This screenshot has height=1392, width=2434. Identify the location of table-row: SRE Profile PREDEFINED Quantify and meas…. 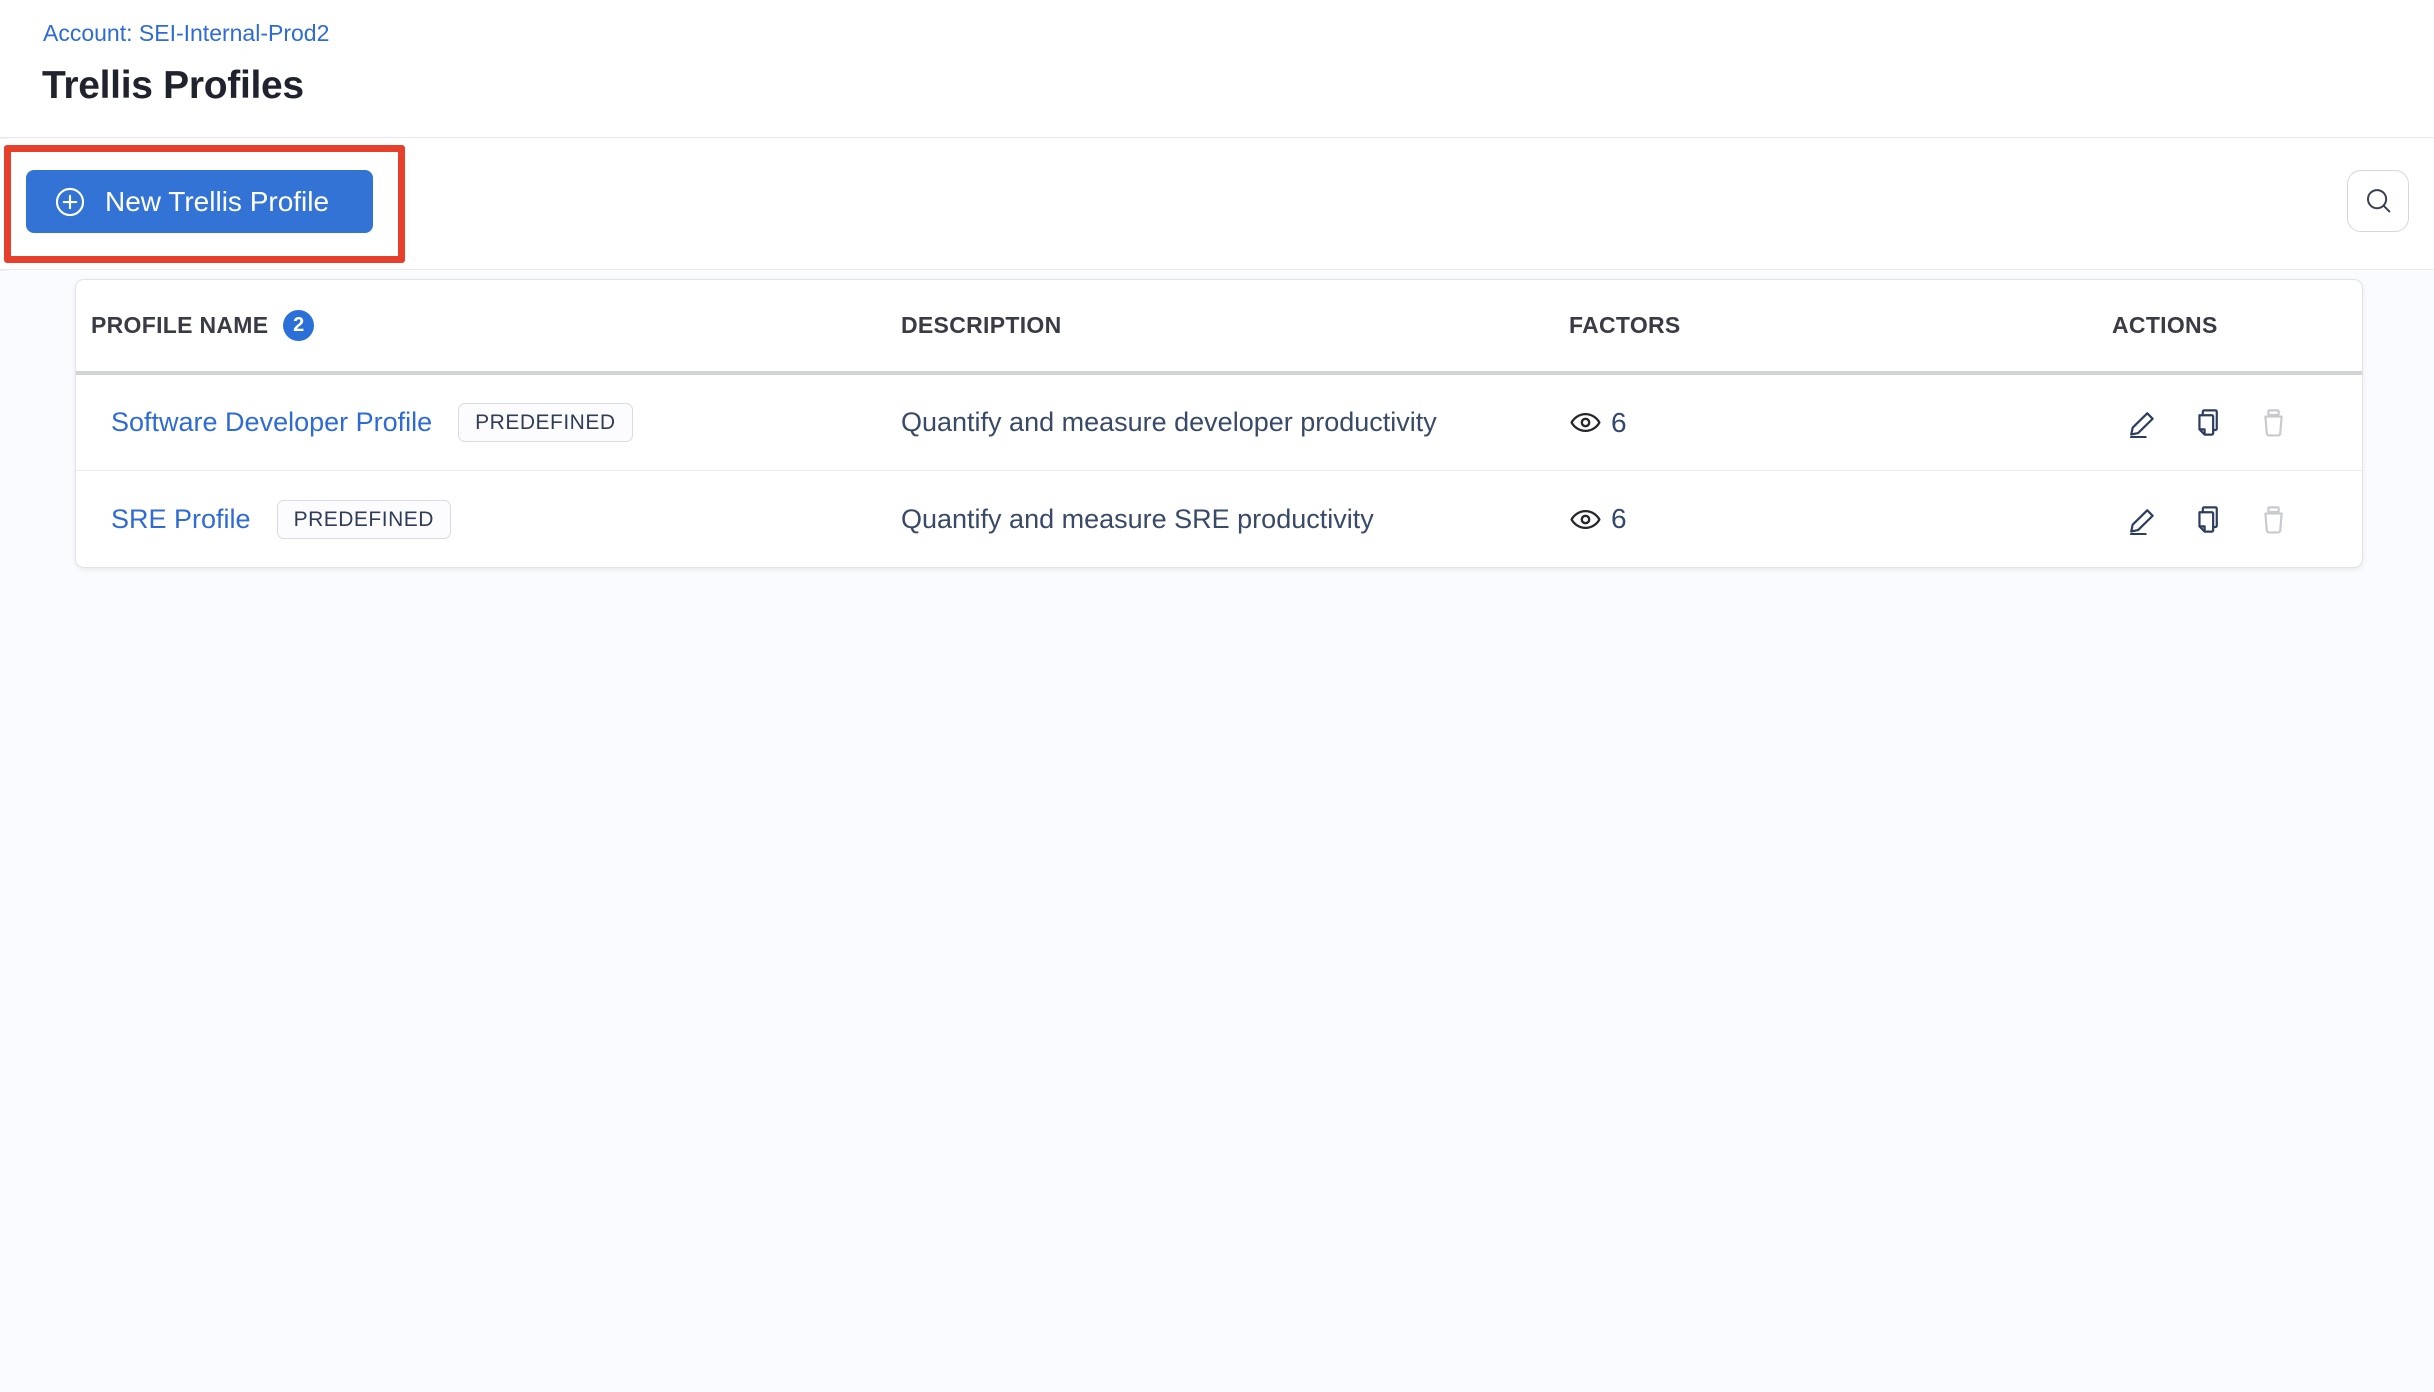
(1219, 519).